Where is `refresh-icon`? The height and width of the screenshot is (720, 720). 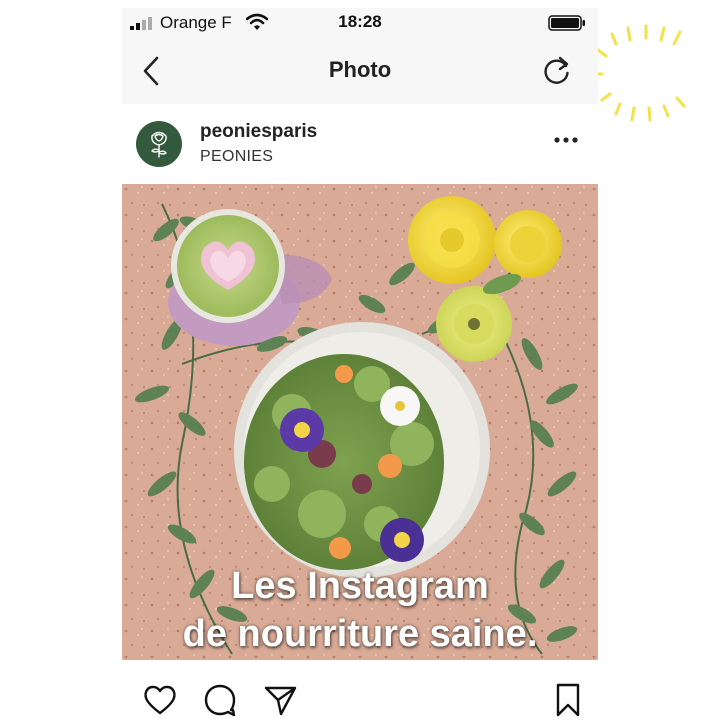 refresh-icon is located at coordinates (557, 71).